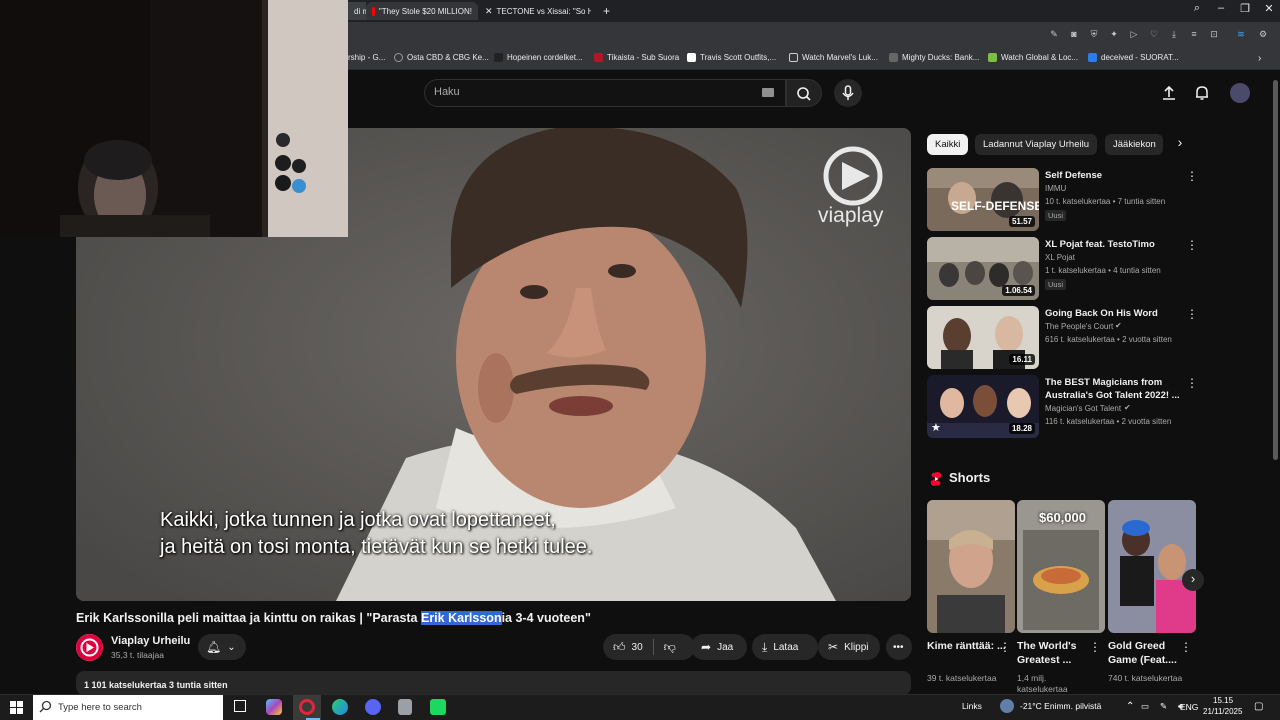  What do you see at coordinates (719, 647) in the screenshot?
I see `share-button: ➦ Jaa` at bounding box center [719, 647].